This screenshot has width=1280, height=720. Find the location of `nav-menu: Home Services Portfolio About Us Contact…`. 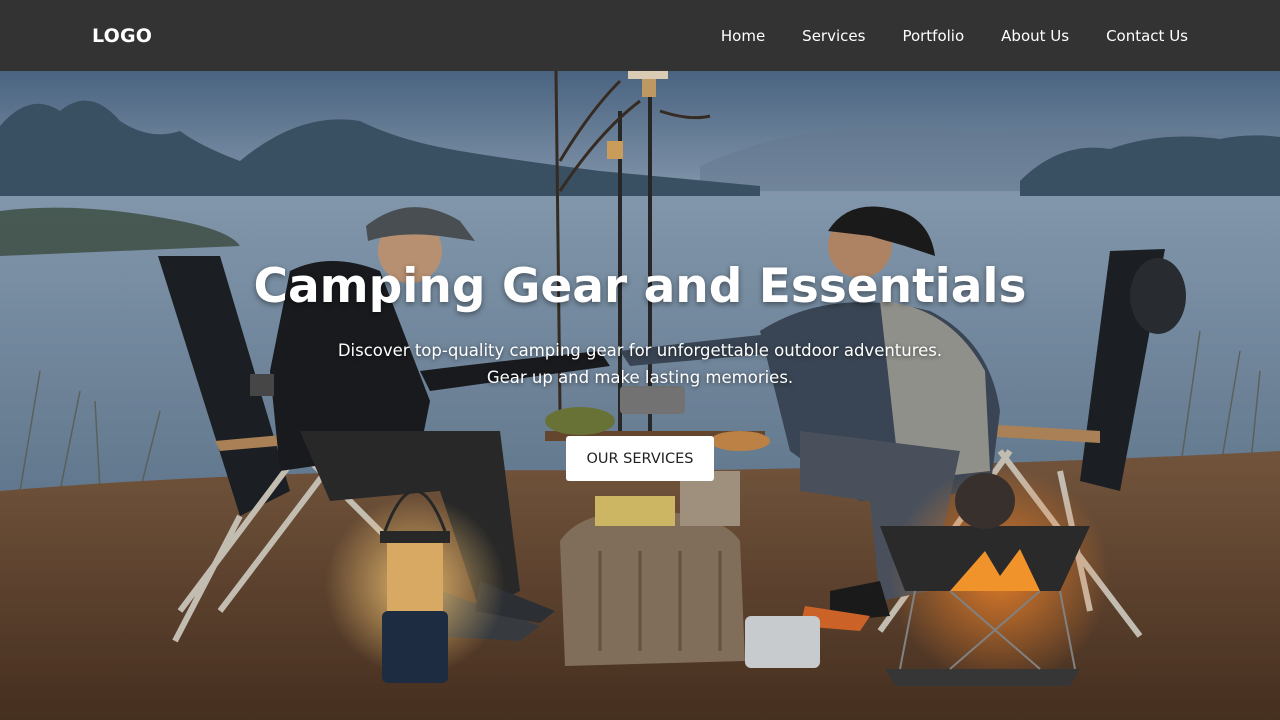

nav-menu: Home Services Portfolio About Us Contact… is located at coordinates (954, 36).